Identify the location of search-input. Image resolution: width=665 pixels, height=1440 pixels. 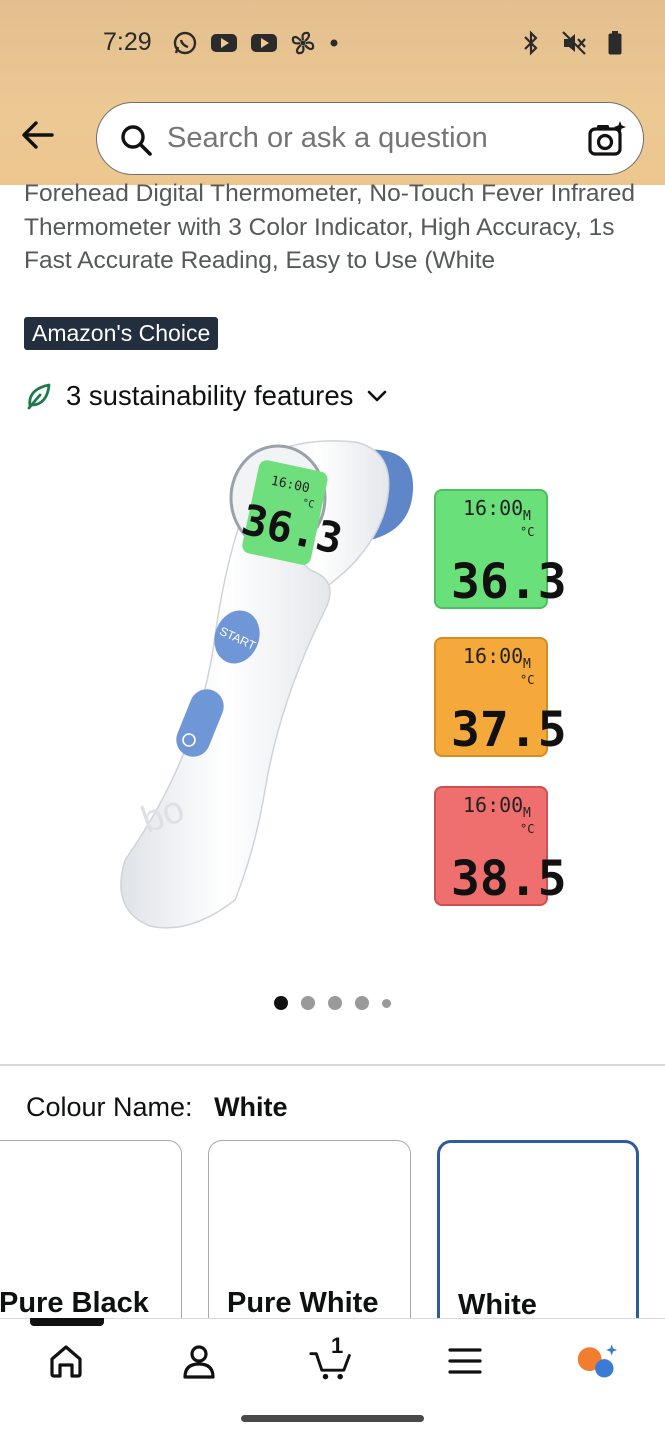
(367, 138).